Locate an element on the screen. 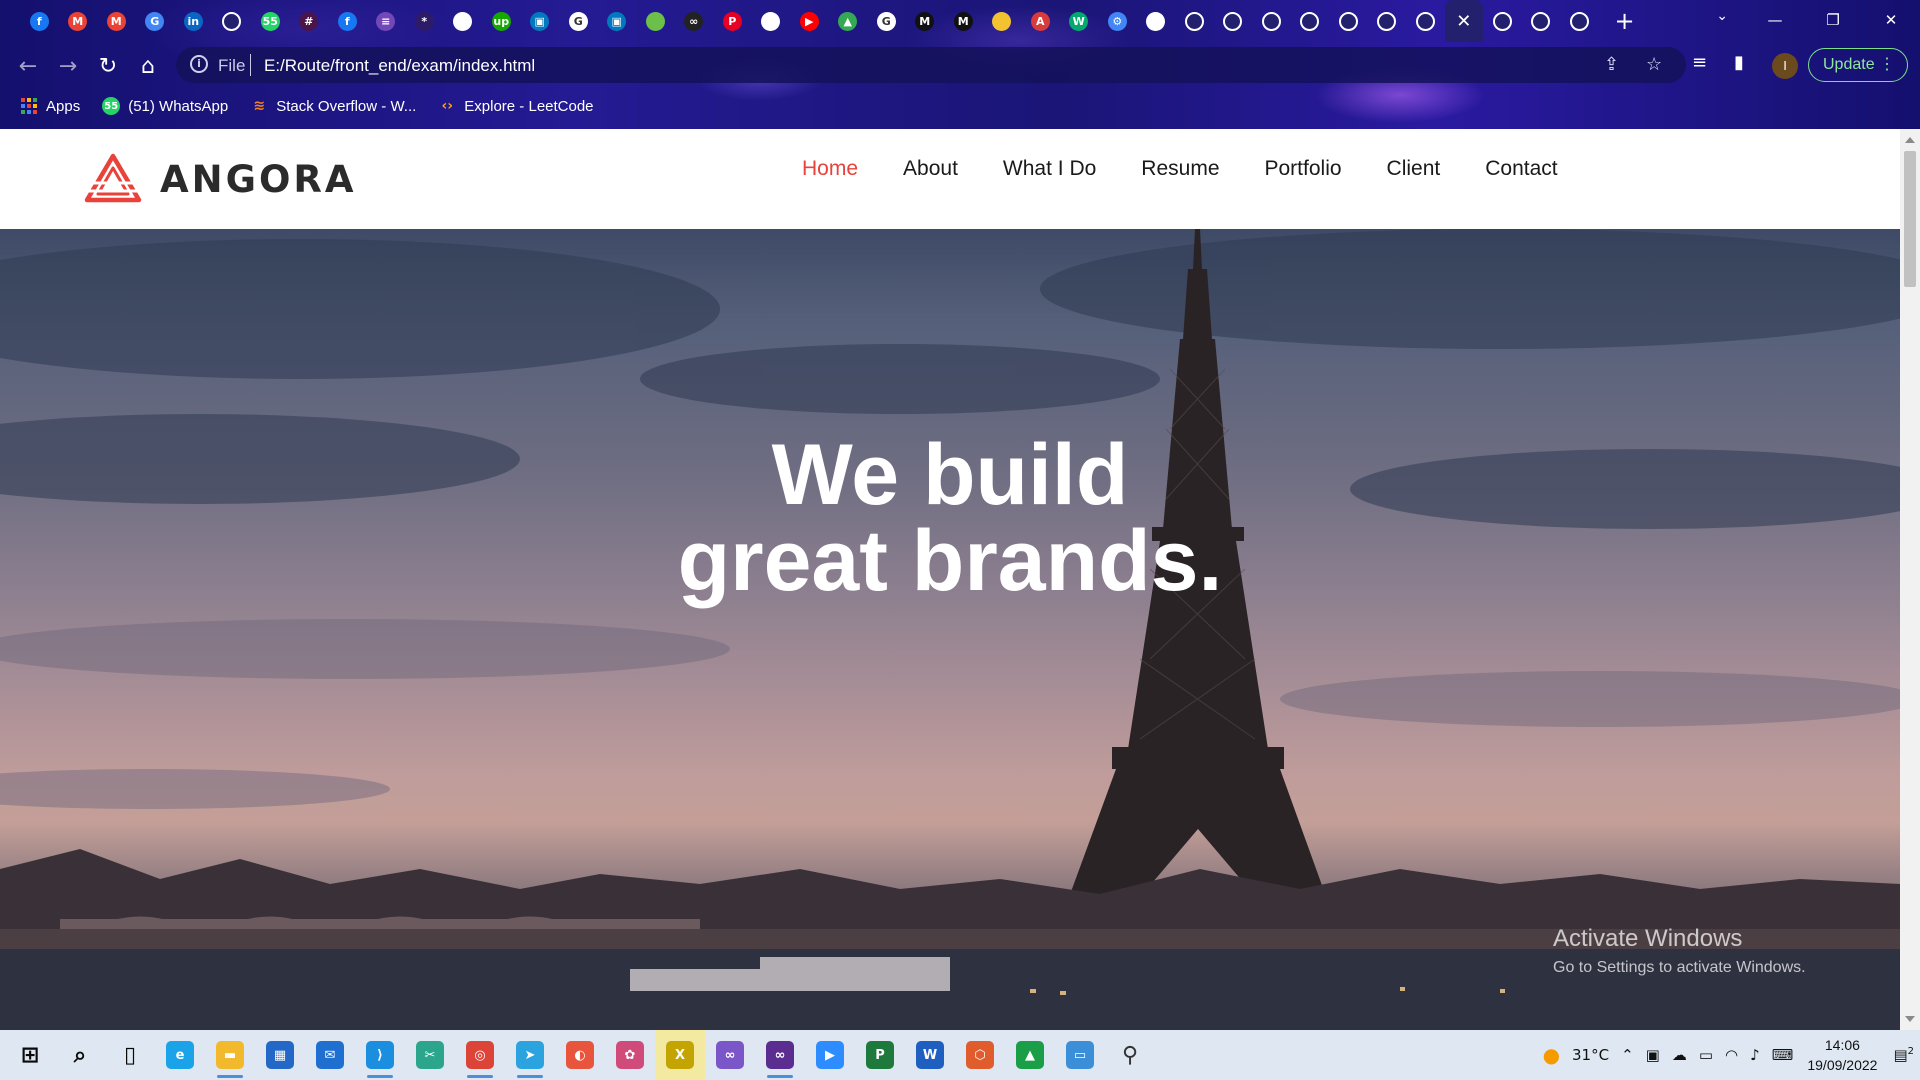 The image size is (1920, 1080). taskbar-app: ▲ is located at coordinates (1030, 1055).